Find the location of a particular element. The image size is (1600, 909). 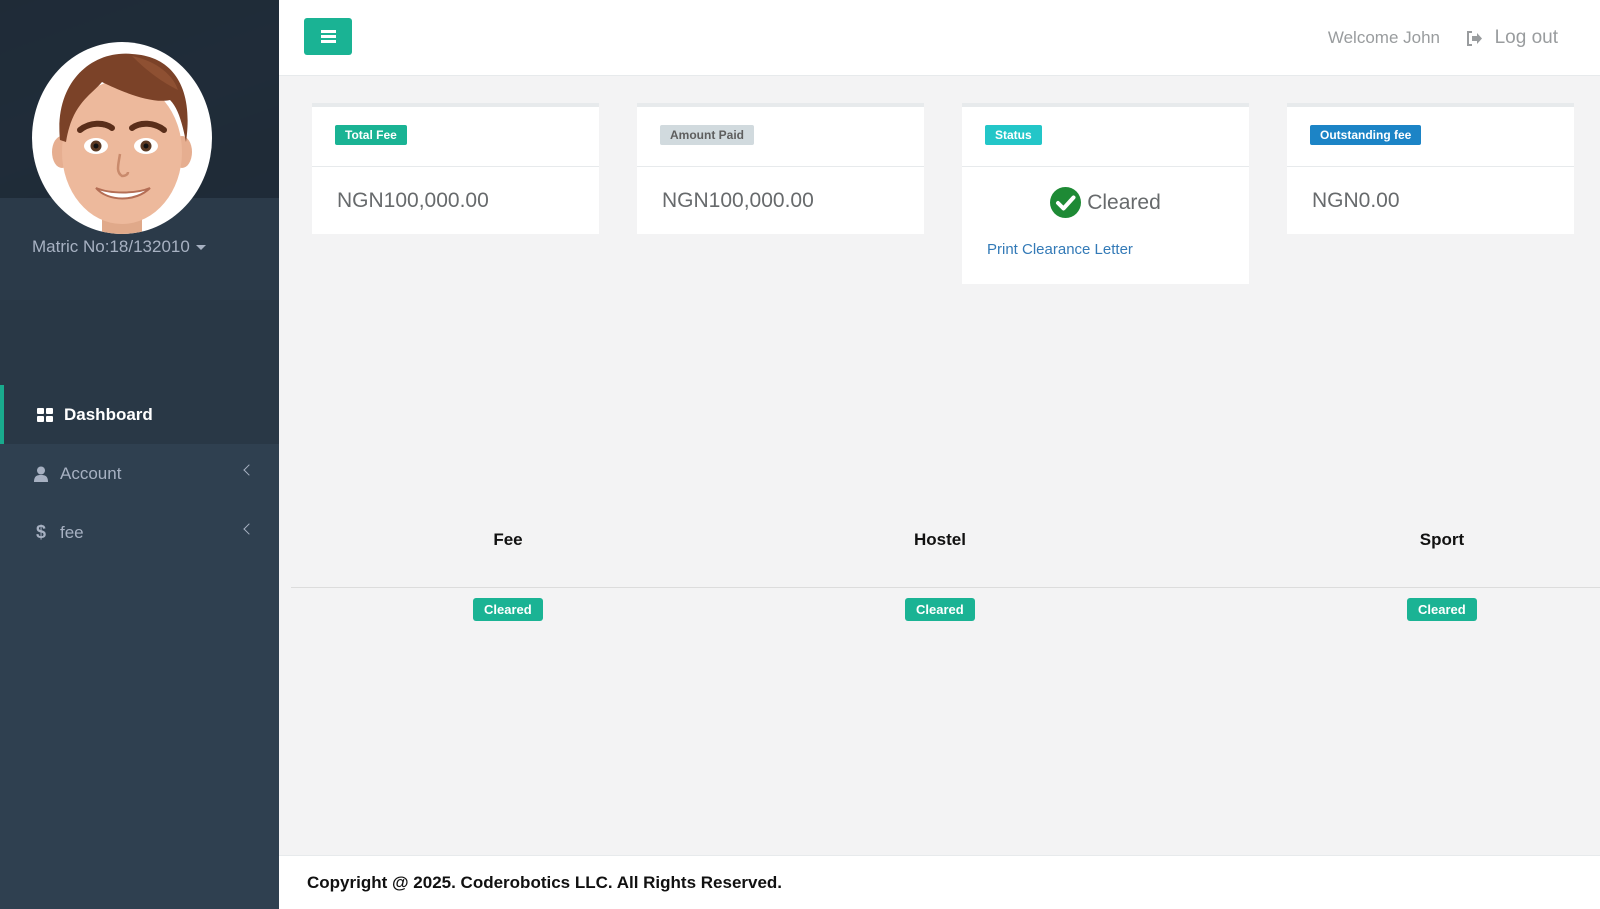

dollar-icon: $ is located at coordinates (40, 532).